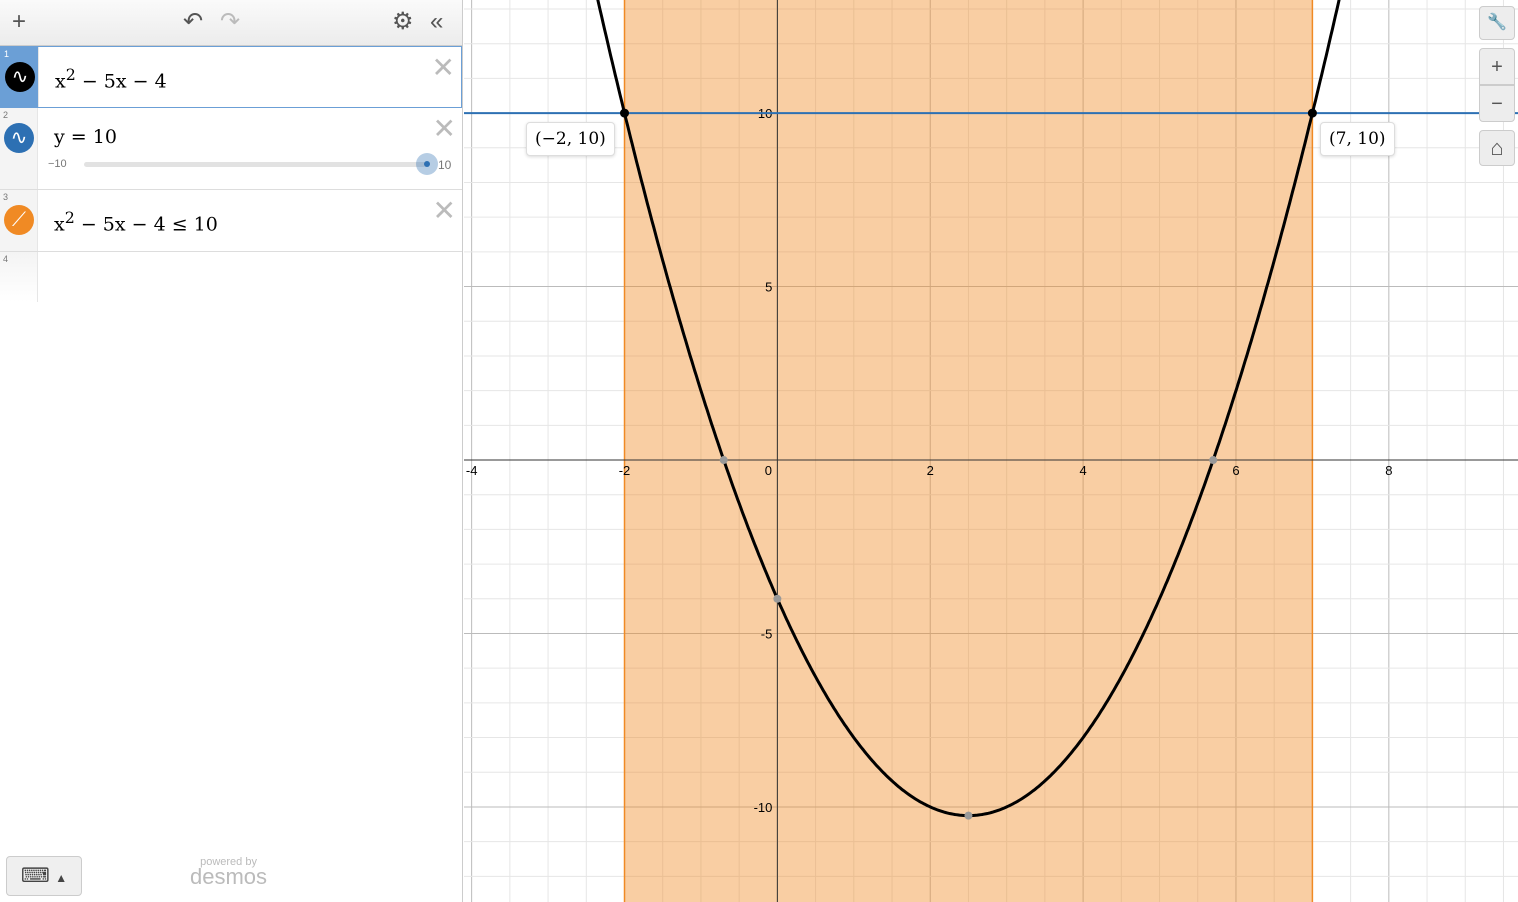  I want to click on collapse-panel-button: «, so click(436, 22).